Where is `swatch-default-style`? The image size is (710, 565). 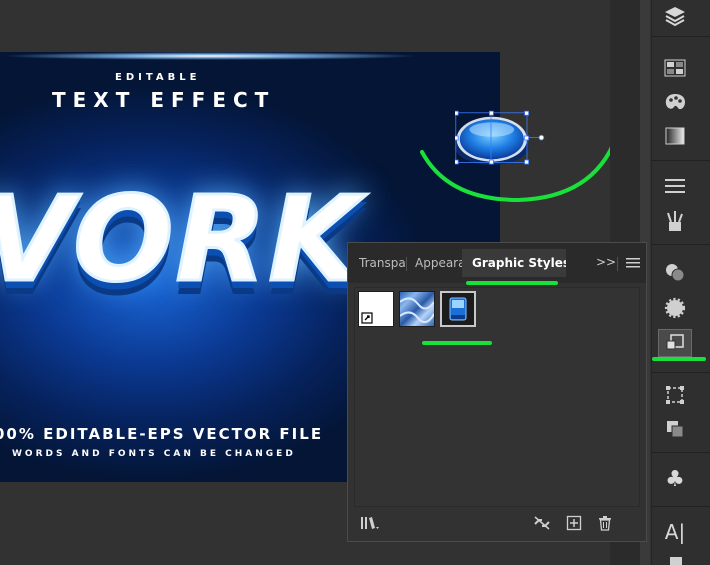
swatch-default-style is located at coordinates (376, 309).